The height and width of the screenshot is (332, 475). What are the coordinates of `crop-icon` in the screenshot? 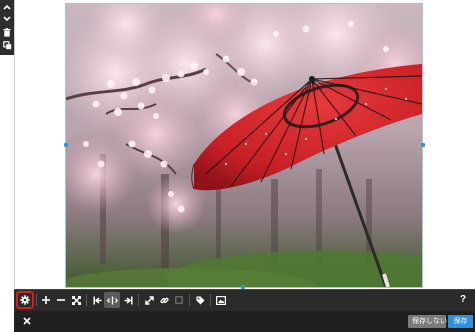 It's located at (179, 300).